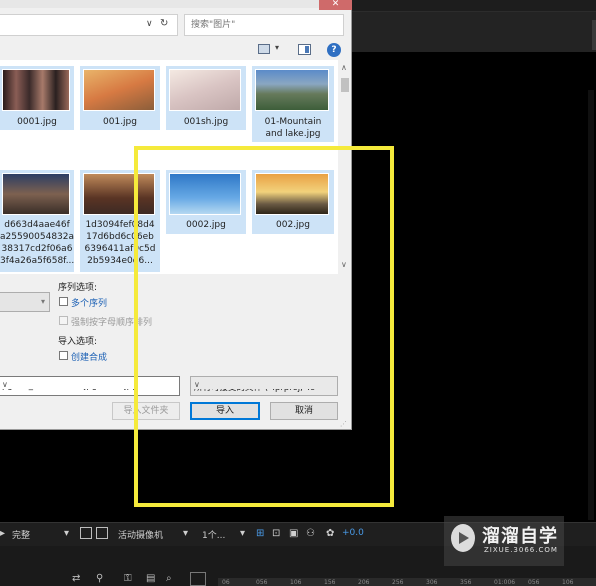 The image size is (596, 586). Describe the element at coordinates (150, 578) in the screenshot. I see `graph-editor-icon: ▤` at that location.